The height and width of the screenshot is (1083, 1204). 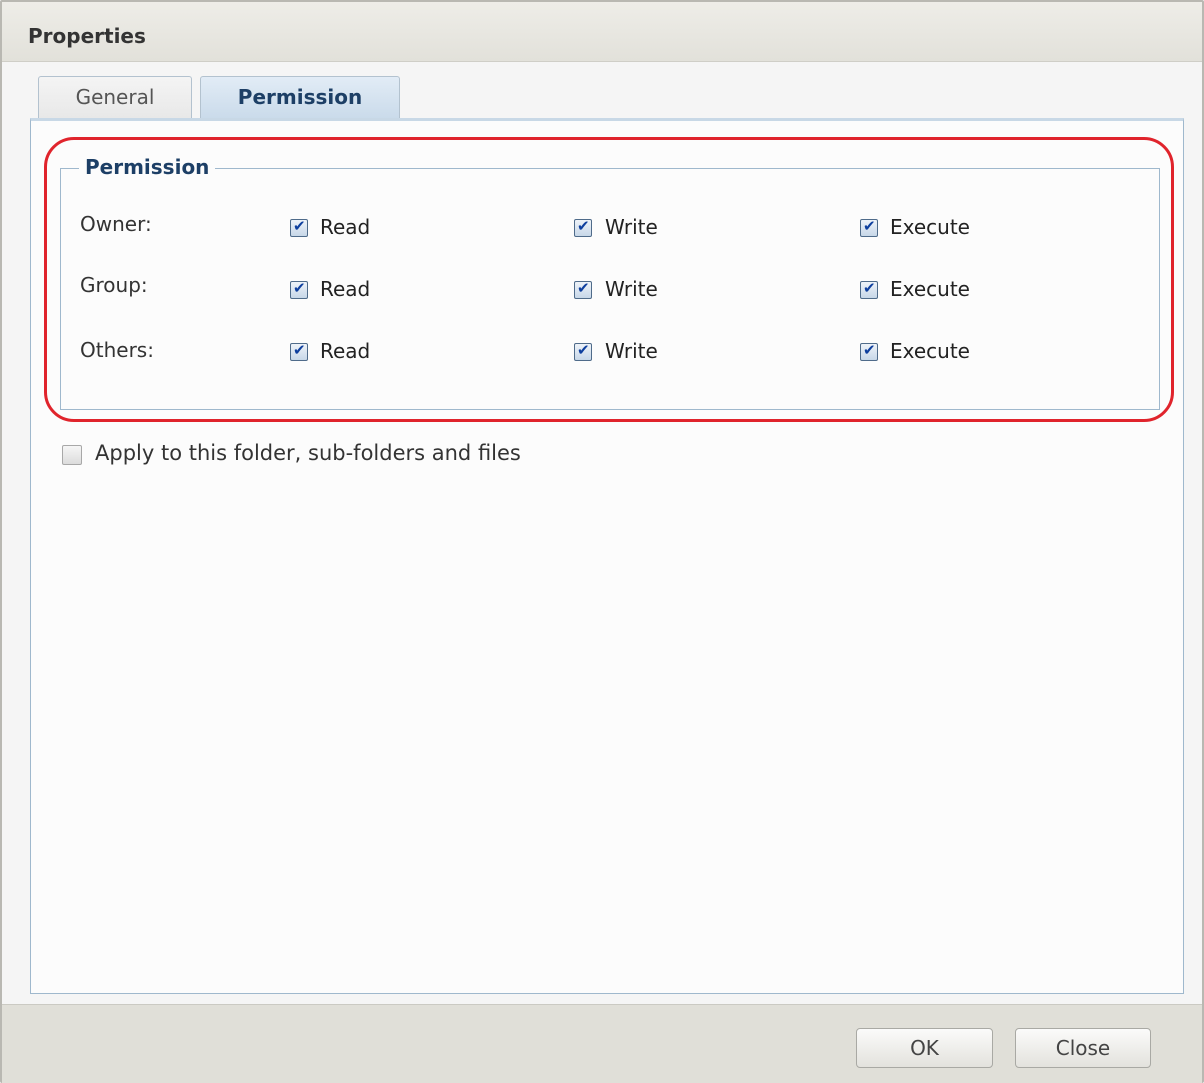 What do you see at coordinates (869, 351) in the screenshot?
I see `others-execute-checkbox` at bounding box center [869, 351].